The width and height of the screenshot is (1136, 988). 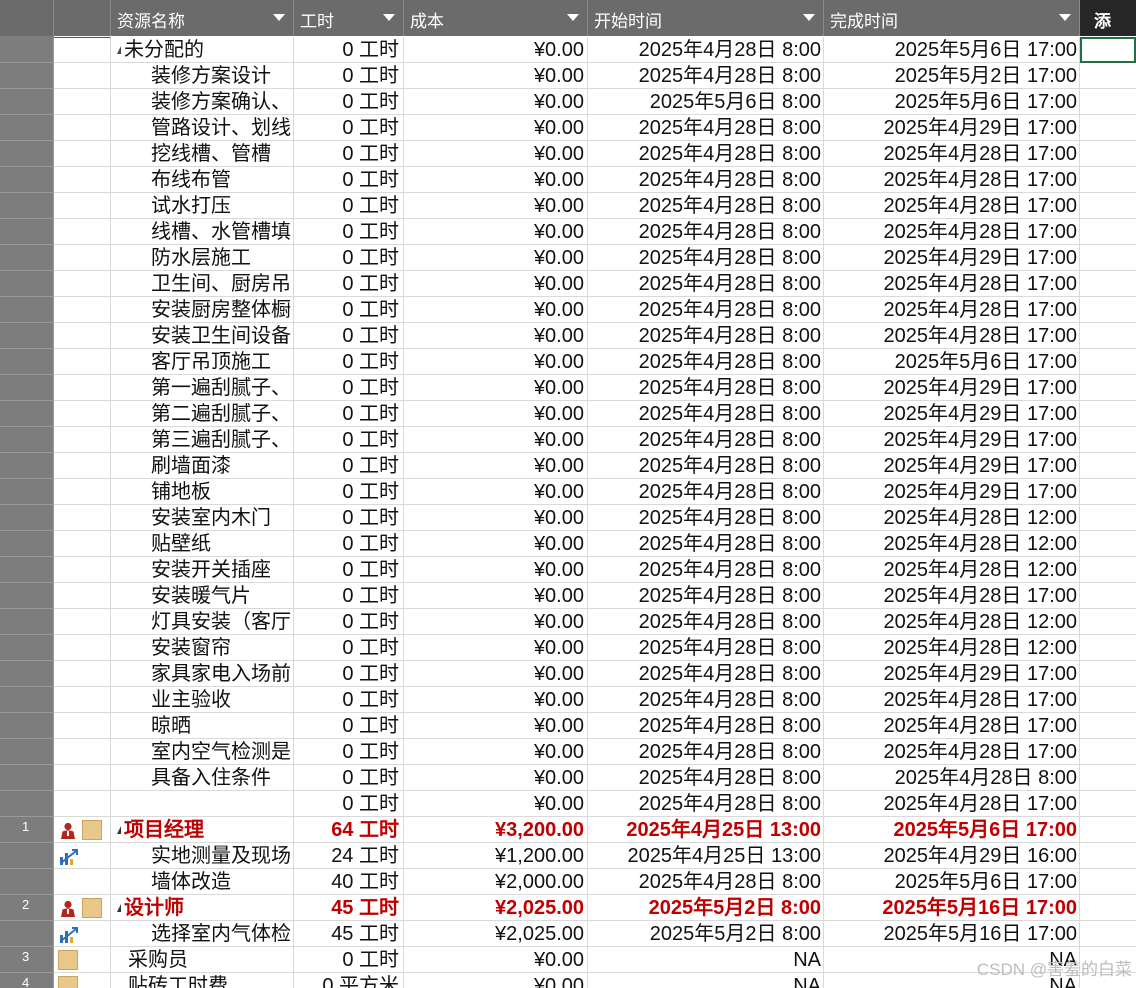 I want to click on cost-cell: ¥1,200.00, so click(x=496, y=856).